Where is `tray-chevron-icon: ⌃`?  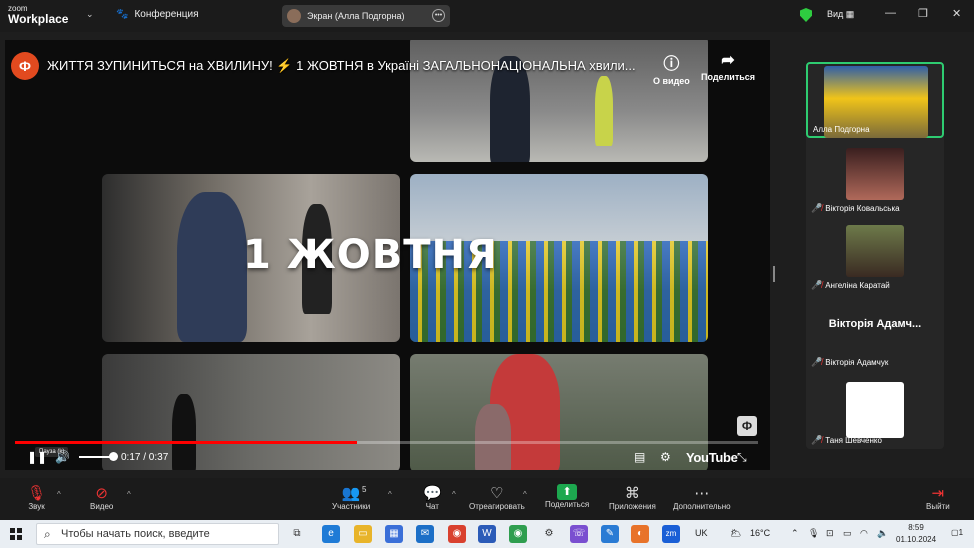
tray-chevron-icon: ⌃ is located at coordinates (795, 533).